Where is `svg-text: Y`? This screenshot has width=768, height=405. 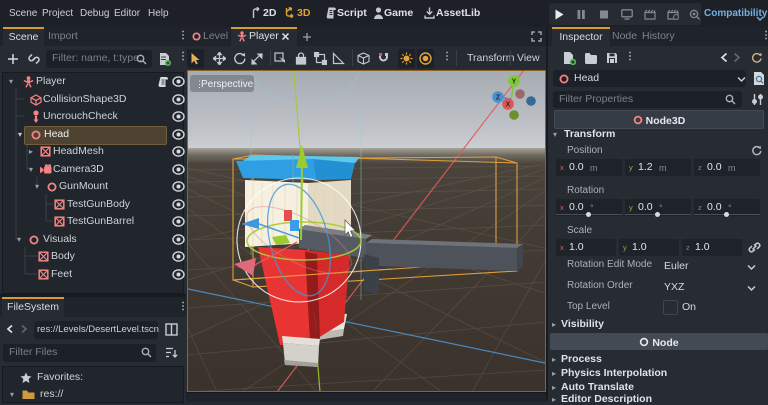
svg-text: Y is located at coordinates (514, 82).